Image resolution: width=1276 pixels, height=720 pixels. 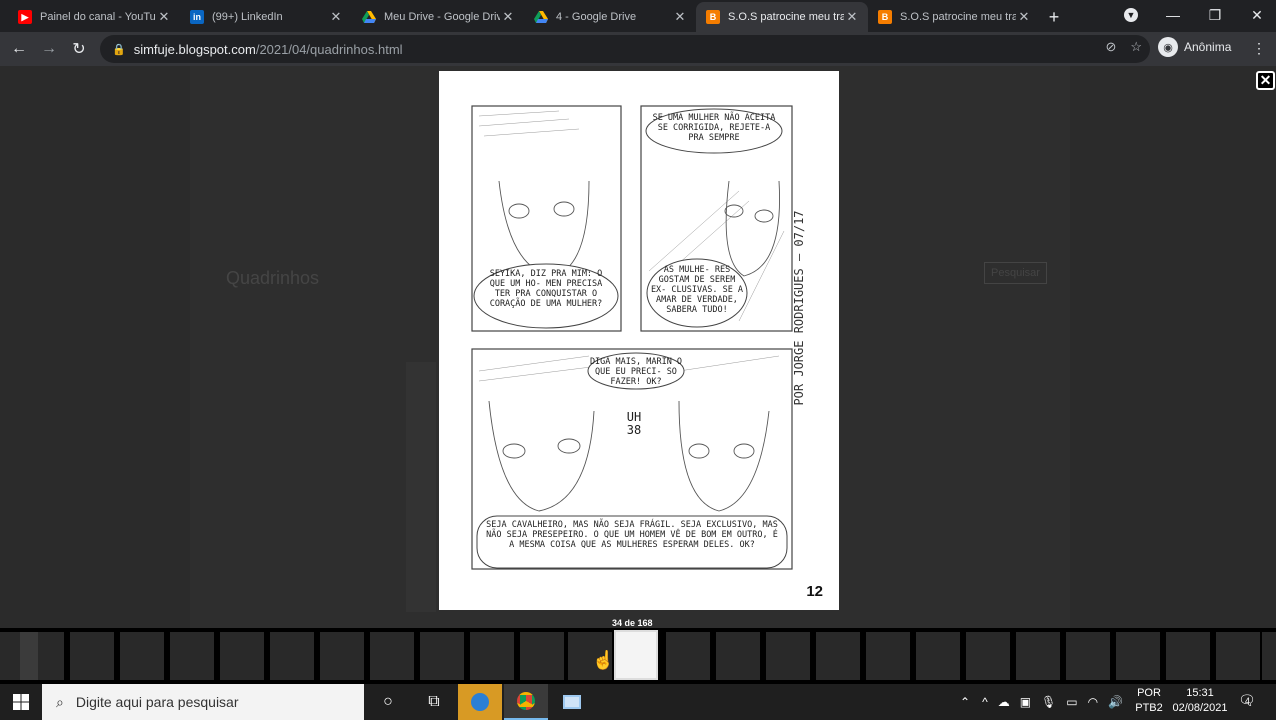 What do you see at coordinates (1115, 702) in the screenshot?
I see `volume-icon: 🔊` at bounding box center [1115, 702].